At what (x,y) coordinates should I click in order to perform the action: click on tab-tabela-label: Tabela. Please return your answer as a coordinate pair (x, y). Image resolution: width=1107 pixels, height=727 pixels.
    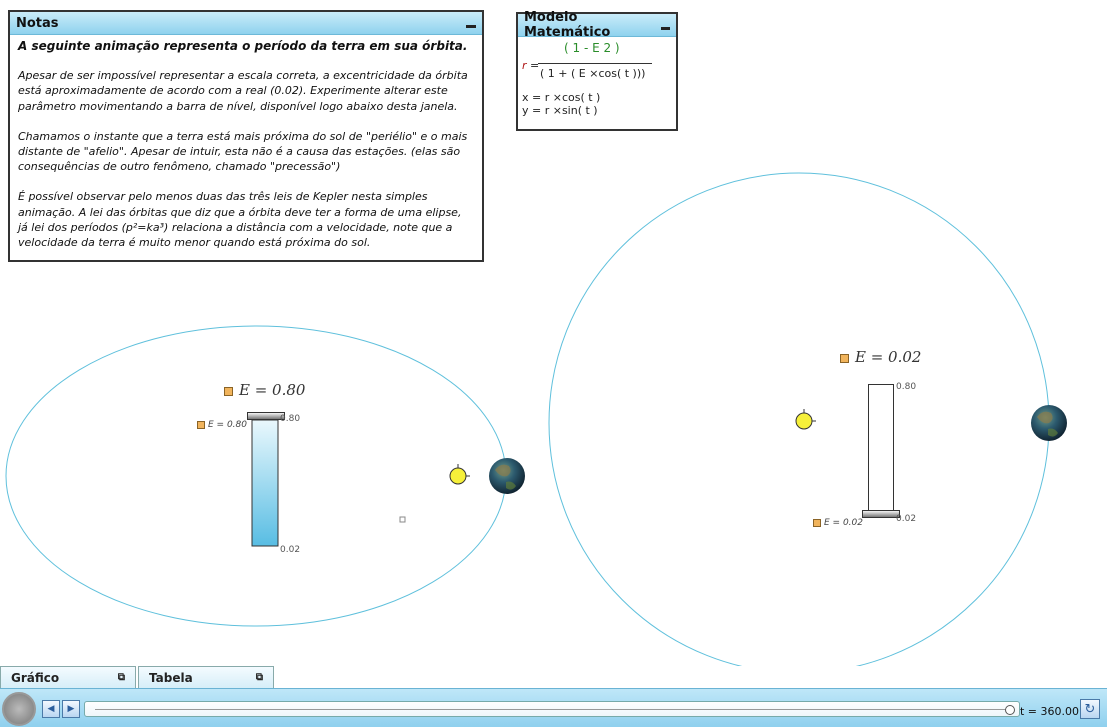
    Looking at the image, I should click on (171, 677).